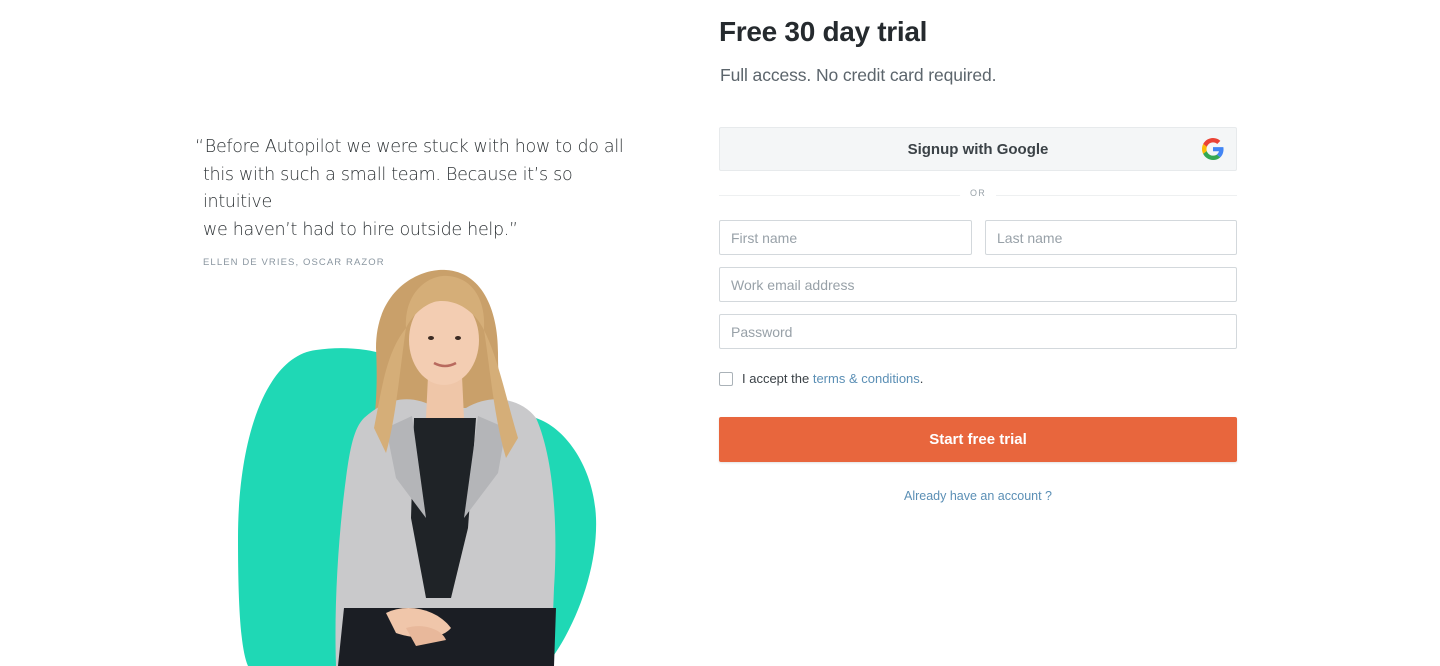  What do you see at coordinates (1111, 237) in the screenshot?
I see `last-name-input` at bounding box center [1111, 237].